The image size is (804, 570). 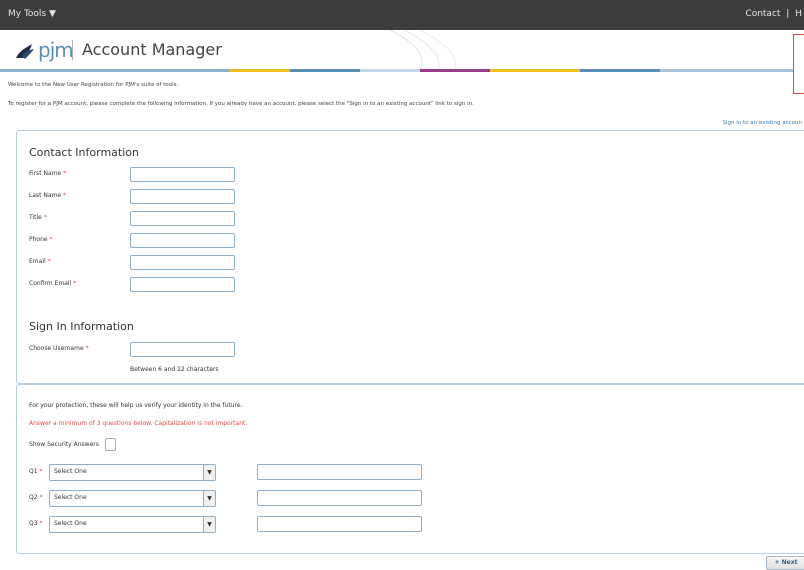 What do you see at coordinates (402, 50) in the screenshot?
I see `app-header: pjm Account Manager` at bounding box center [402, 50].